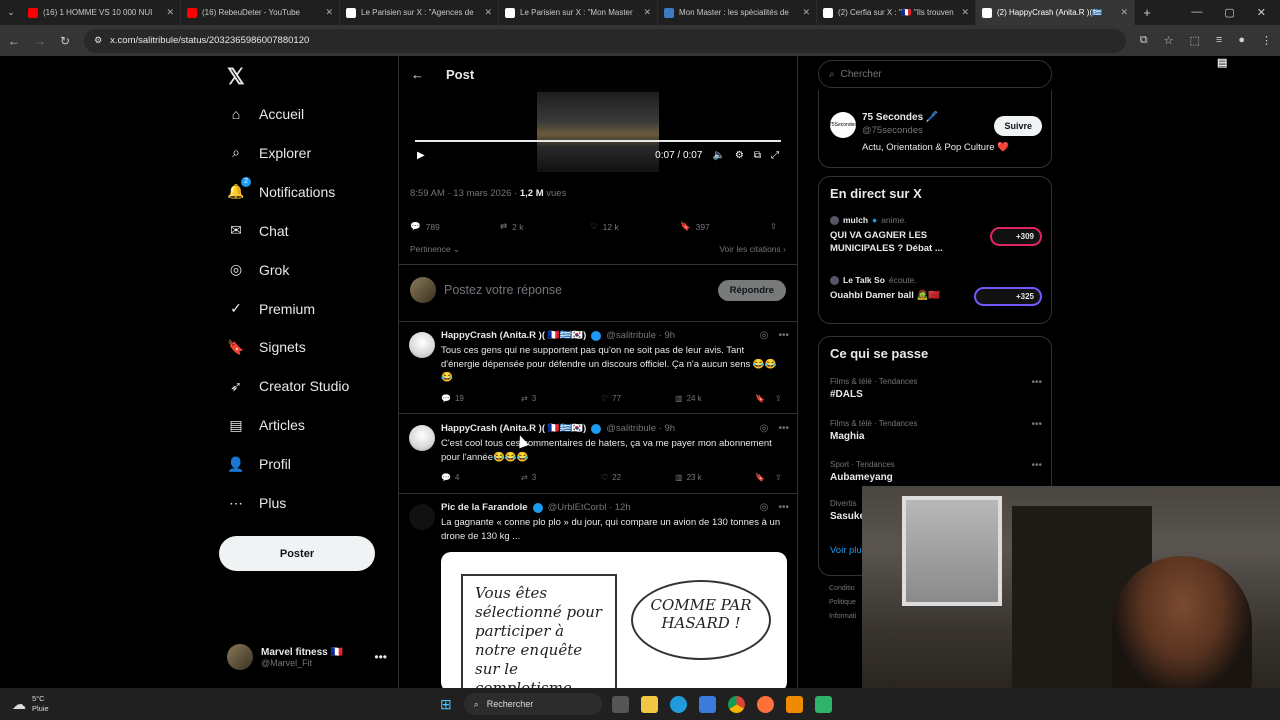 This screenshot has height=720, width=1280. I want to click on repost-action: ⇄ 2 k, so click(545, 226).